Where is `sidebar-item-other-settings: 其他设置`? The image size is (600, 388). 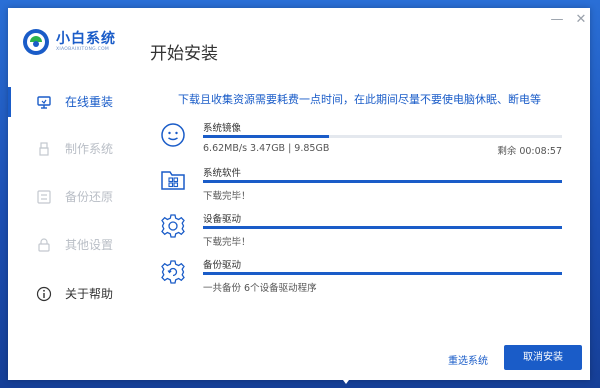 sidebar-item-other-settings: 其他设置 is located at coordinates (72, 245).